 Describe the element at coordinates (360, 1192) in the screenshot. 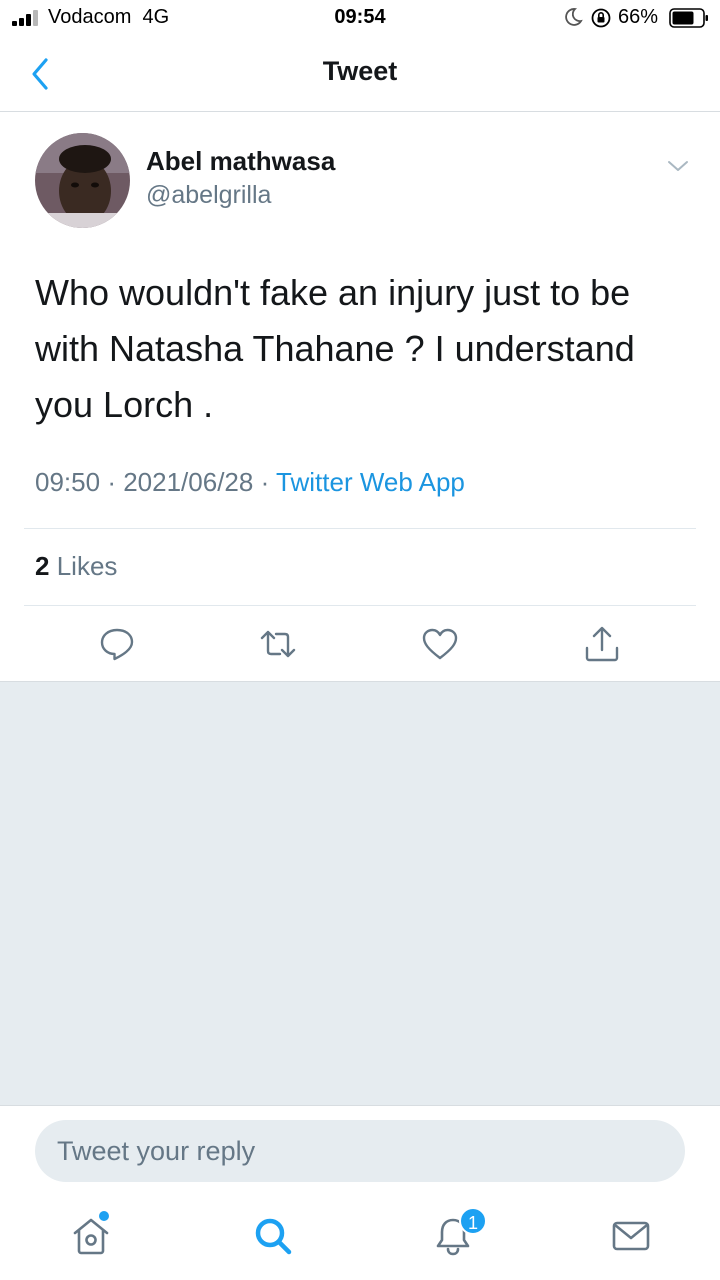

I see `bottom-bar: 1` at that location.